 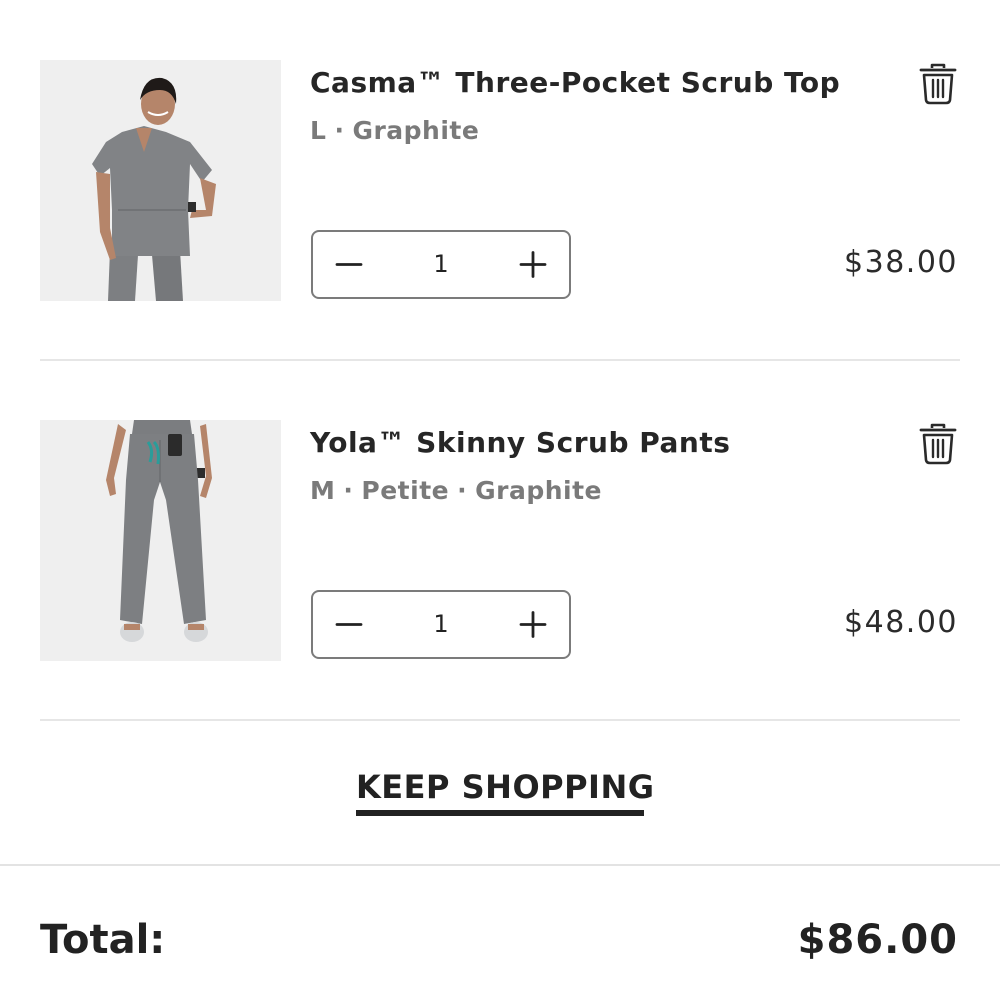 I want to click on product-image-scrub-top, so click(x=160, y=180).